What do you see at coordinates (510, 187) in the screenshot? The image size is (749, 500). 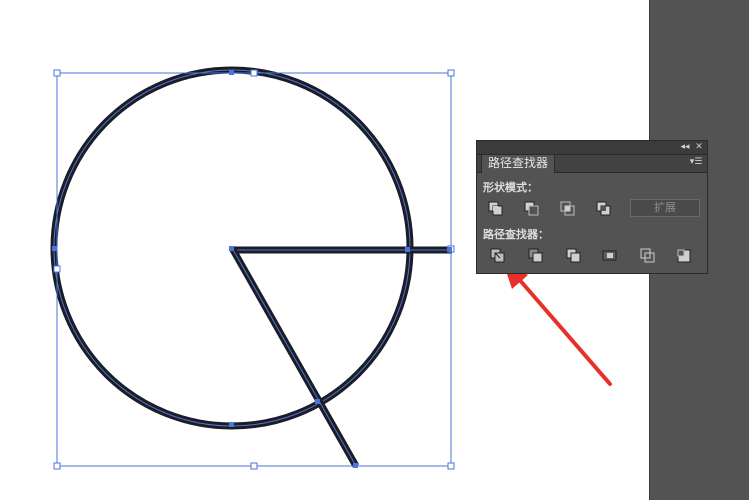 I see `shape-modes-label: 形状模式：` at bounding box center [510, 187].